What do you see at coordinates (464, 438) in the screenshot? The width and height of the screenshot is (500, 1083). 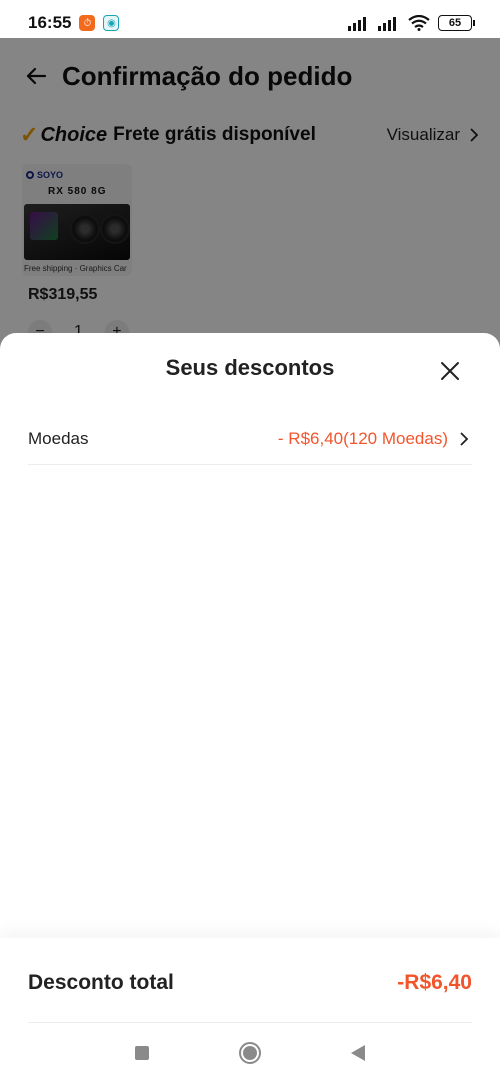 I see `chevron-right-icon` at bounding box center [464, 438].